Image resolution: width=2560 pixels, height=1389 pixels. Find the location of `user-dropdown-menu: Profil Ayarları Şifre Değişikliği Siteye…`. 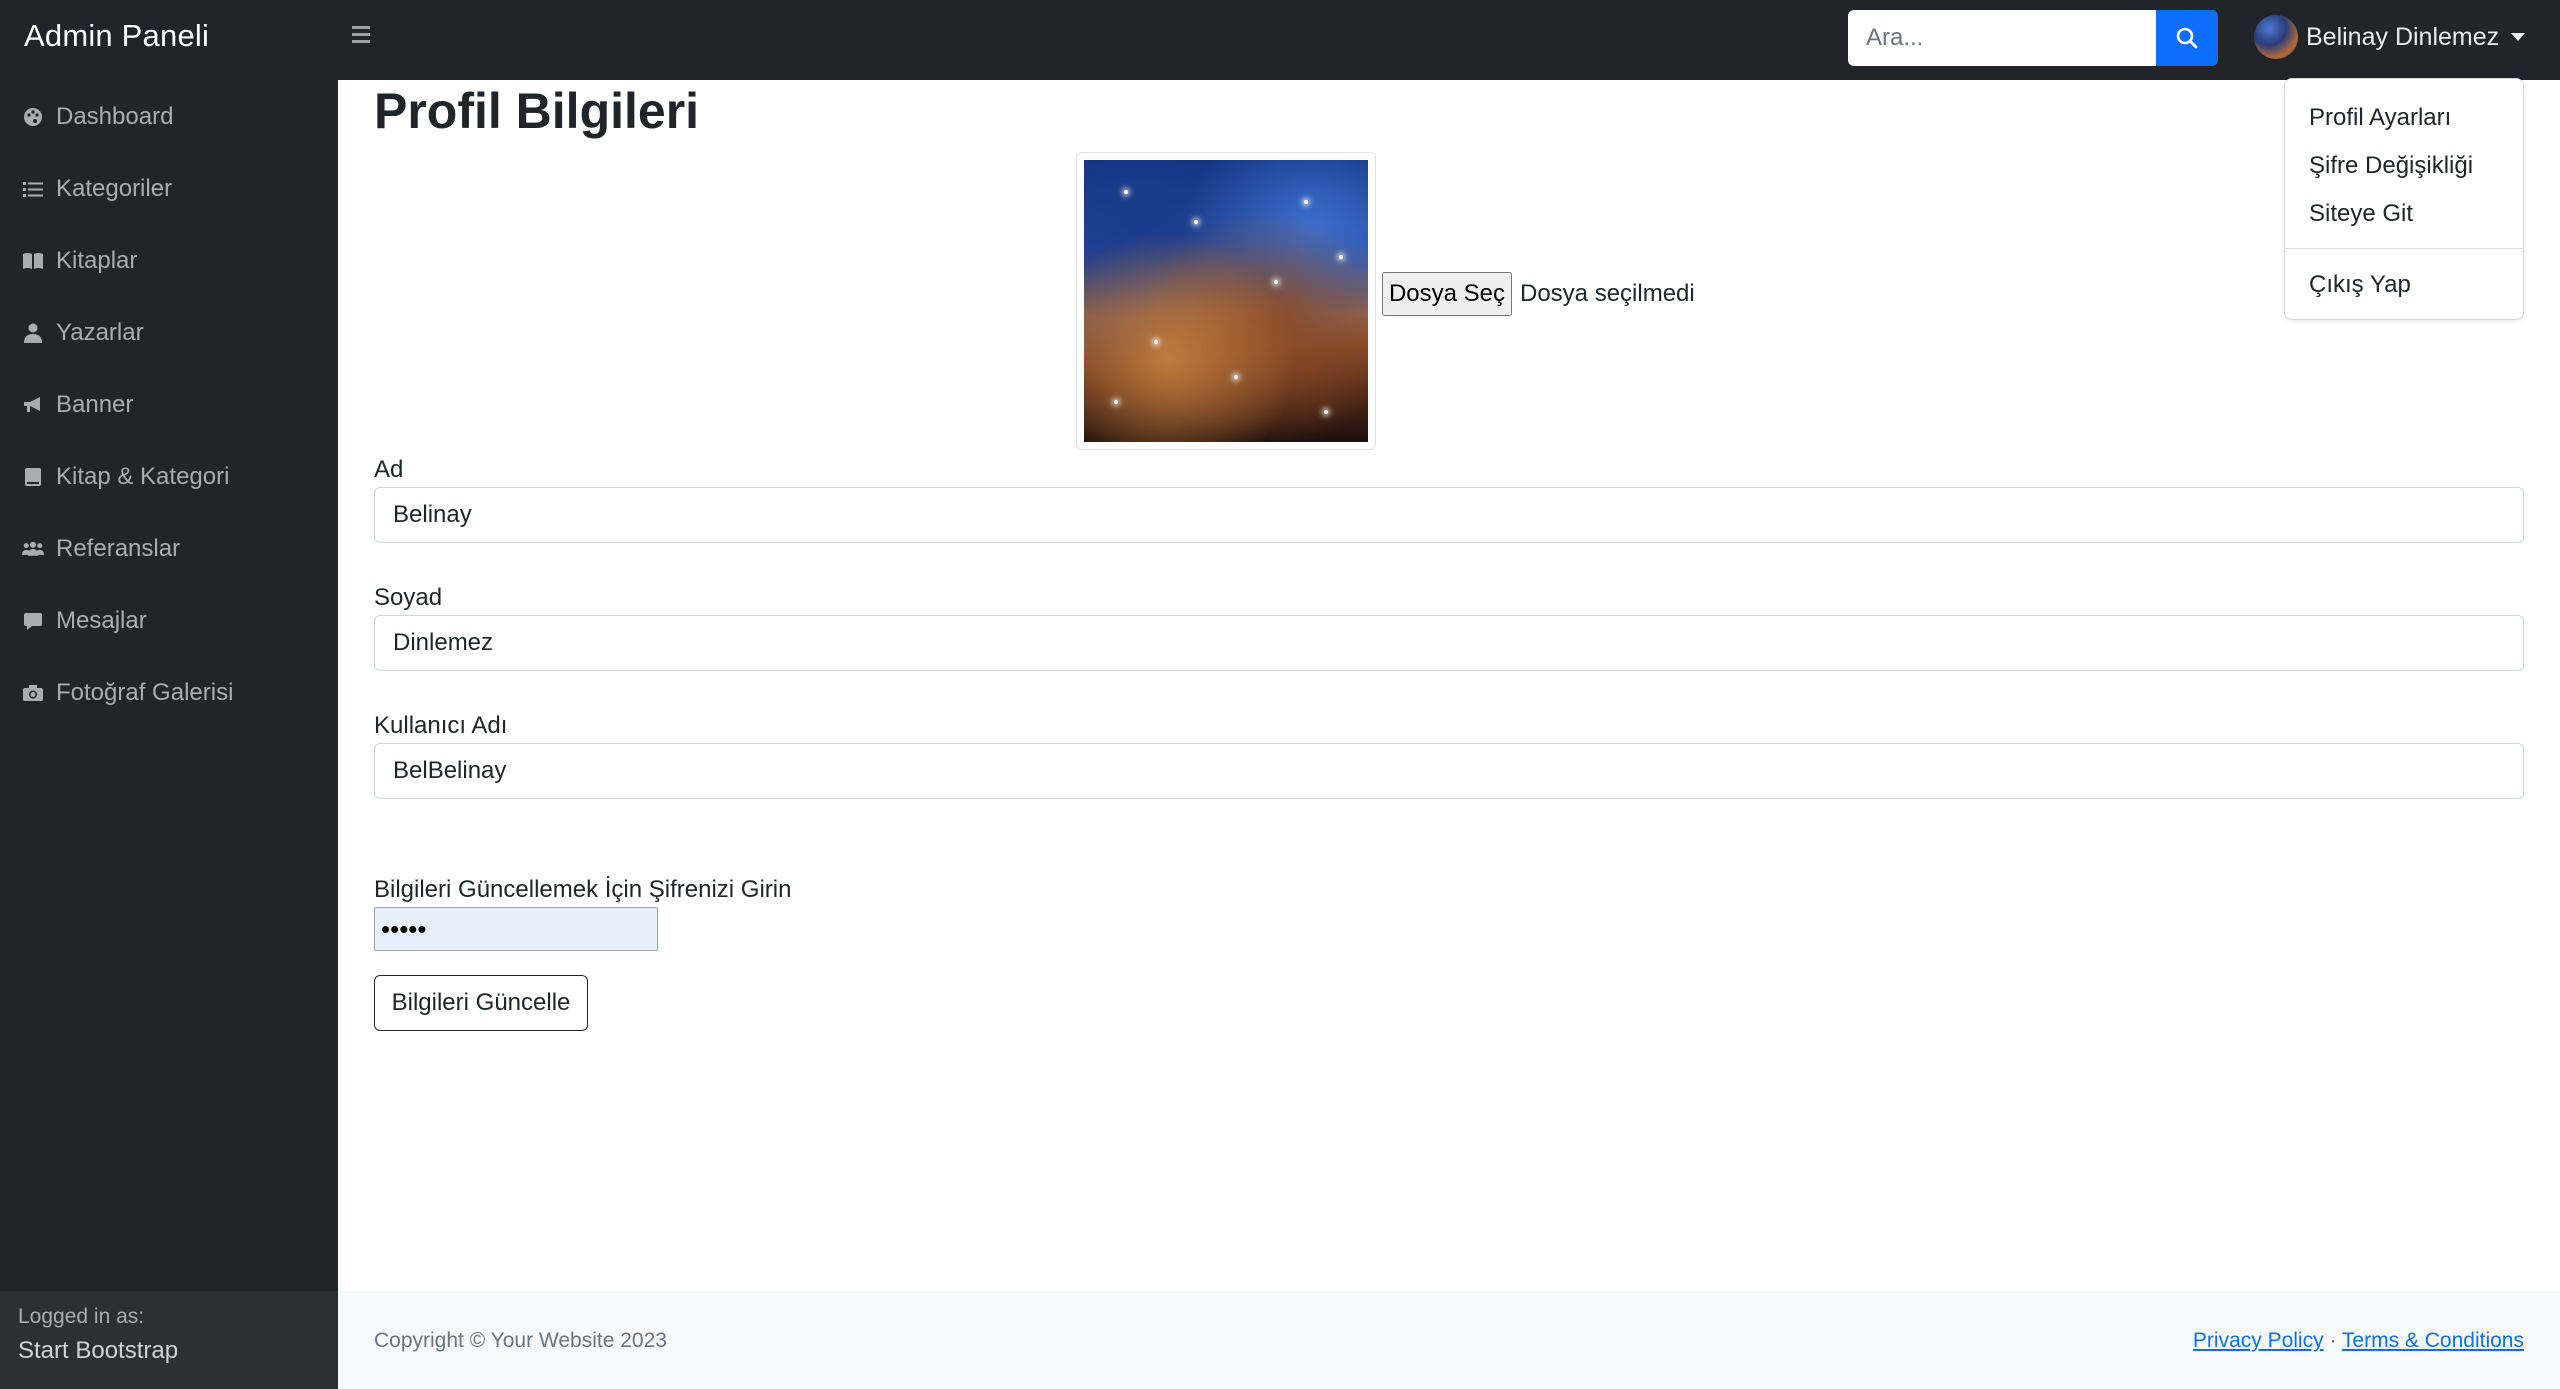

user-dropdown-menu: Profil Ayarları Şifre Değişikliği Siteye… is located at coordinates (2404, 199).